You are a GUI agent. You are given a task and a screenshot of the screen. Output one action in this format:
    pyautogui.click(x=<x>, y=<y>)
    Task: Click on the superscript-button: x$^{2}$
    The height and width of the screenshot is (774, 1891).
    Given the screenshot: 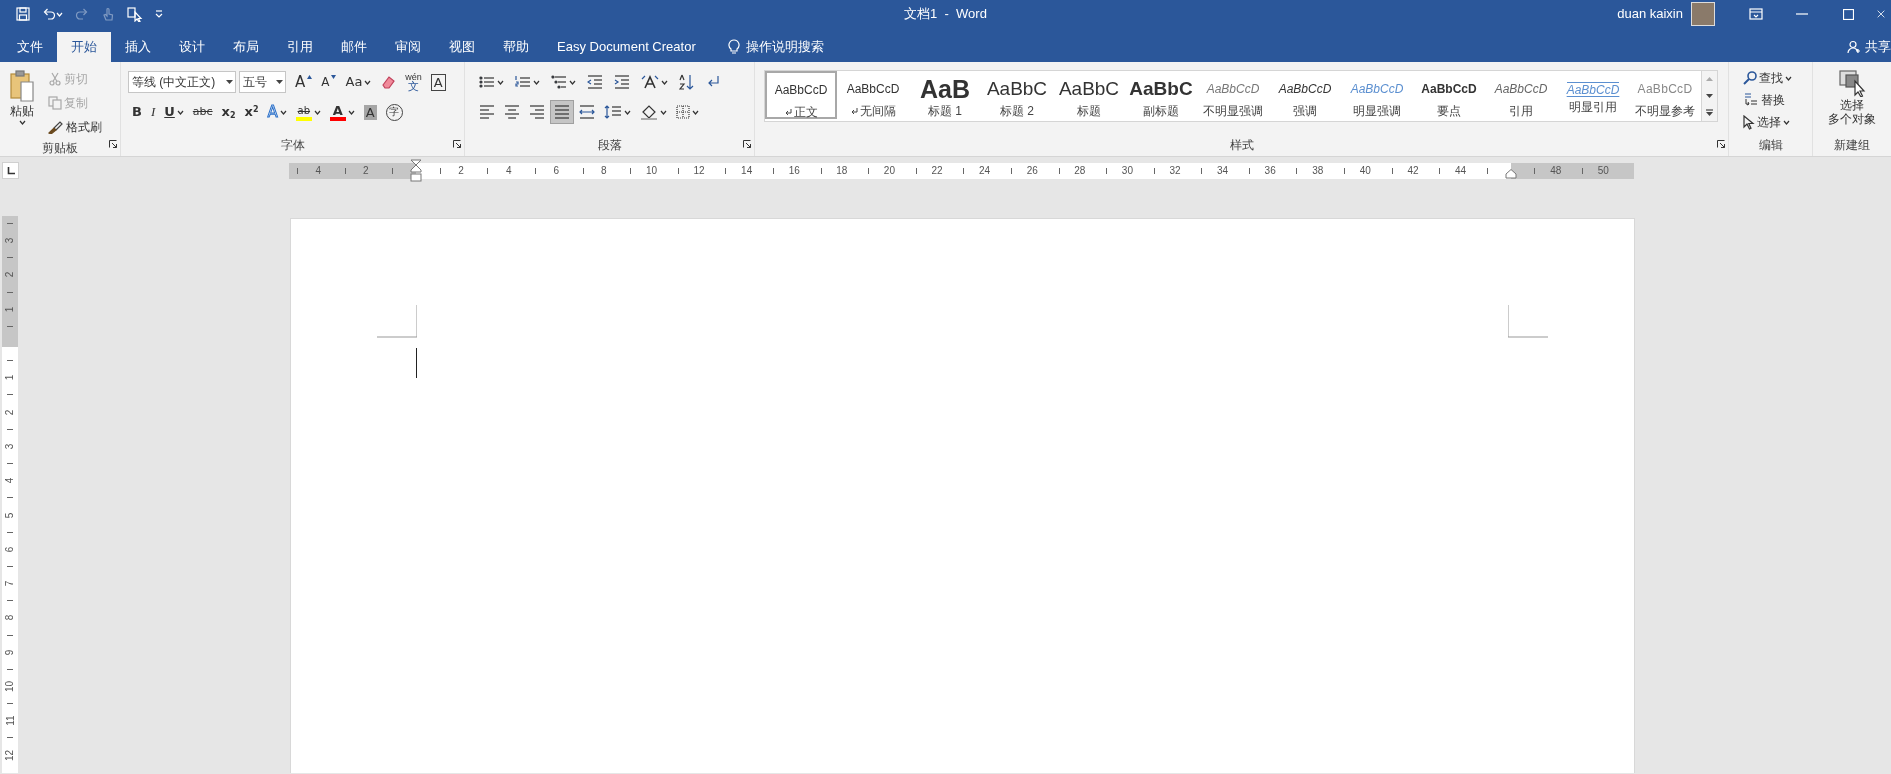 What is the action you would take?
    pyautogui.click(x=251, y=112)
    